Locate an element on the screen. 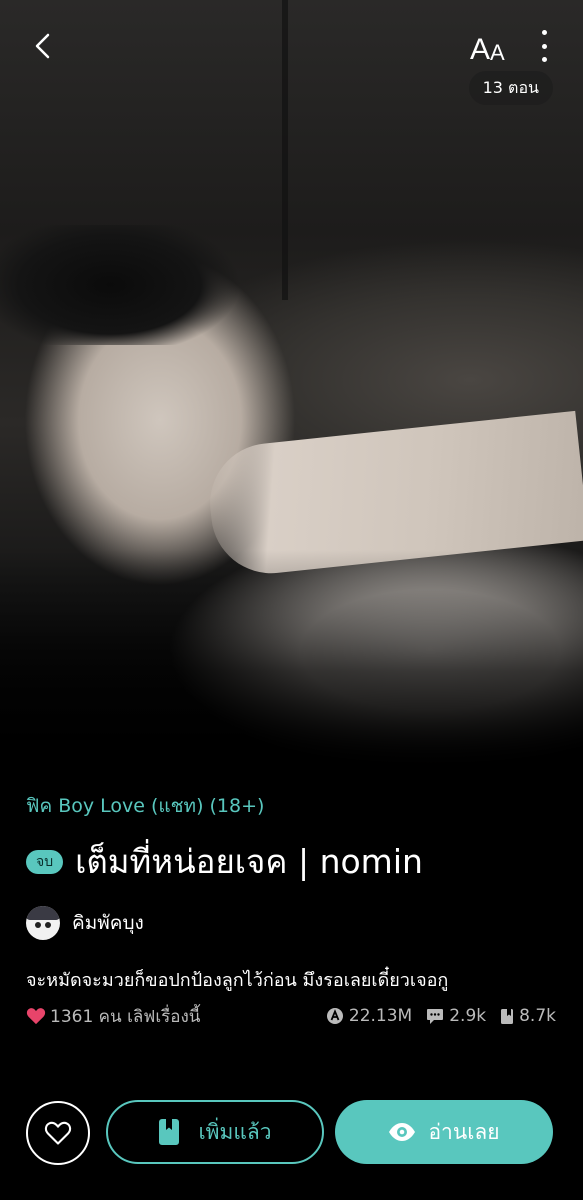 The width and height of the screenshot is (583, 1200). comments-stat: 2.9k is located at coordinates (456, 1016).